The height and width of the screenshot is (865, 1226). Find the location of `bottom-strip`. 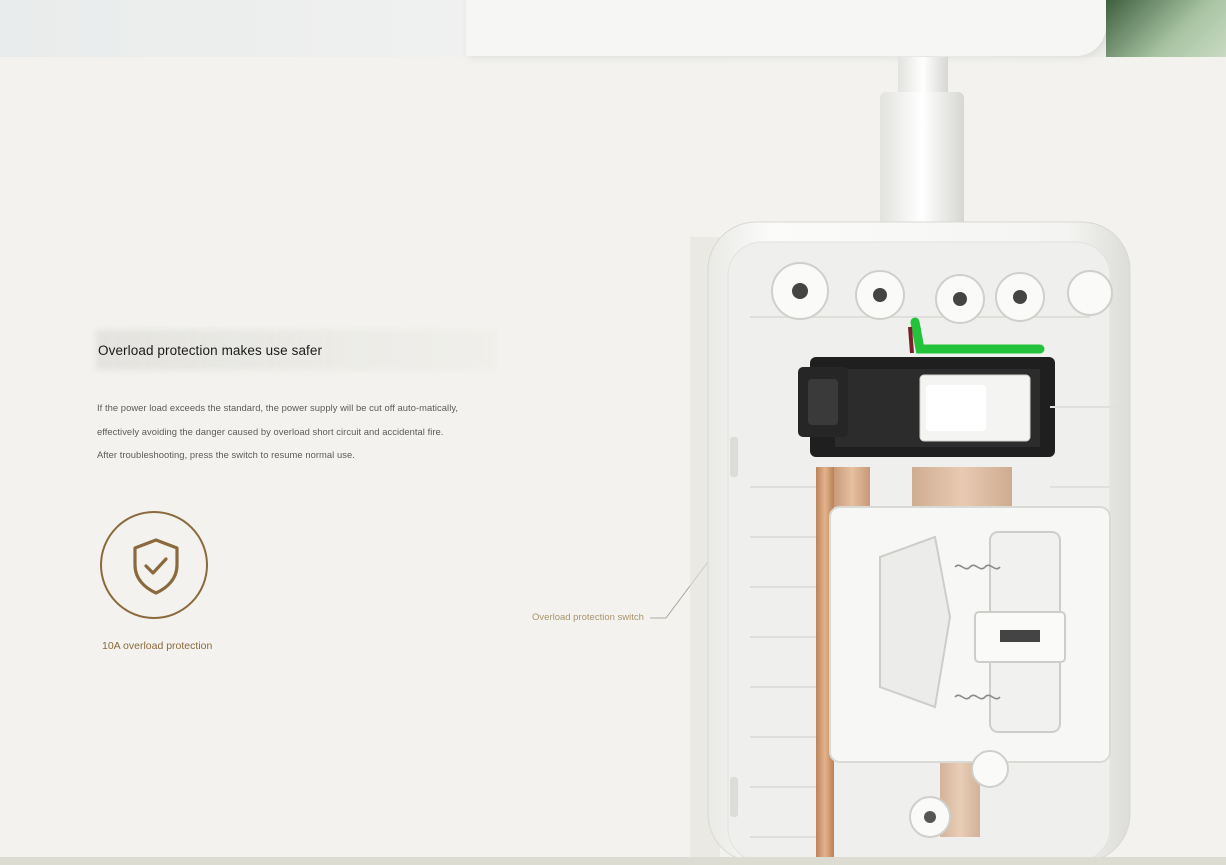

bottom-strip is located at coordinates (613, 861).